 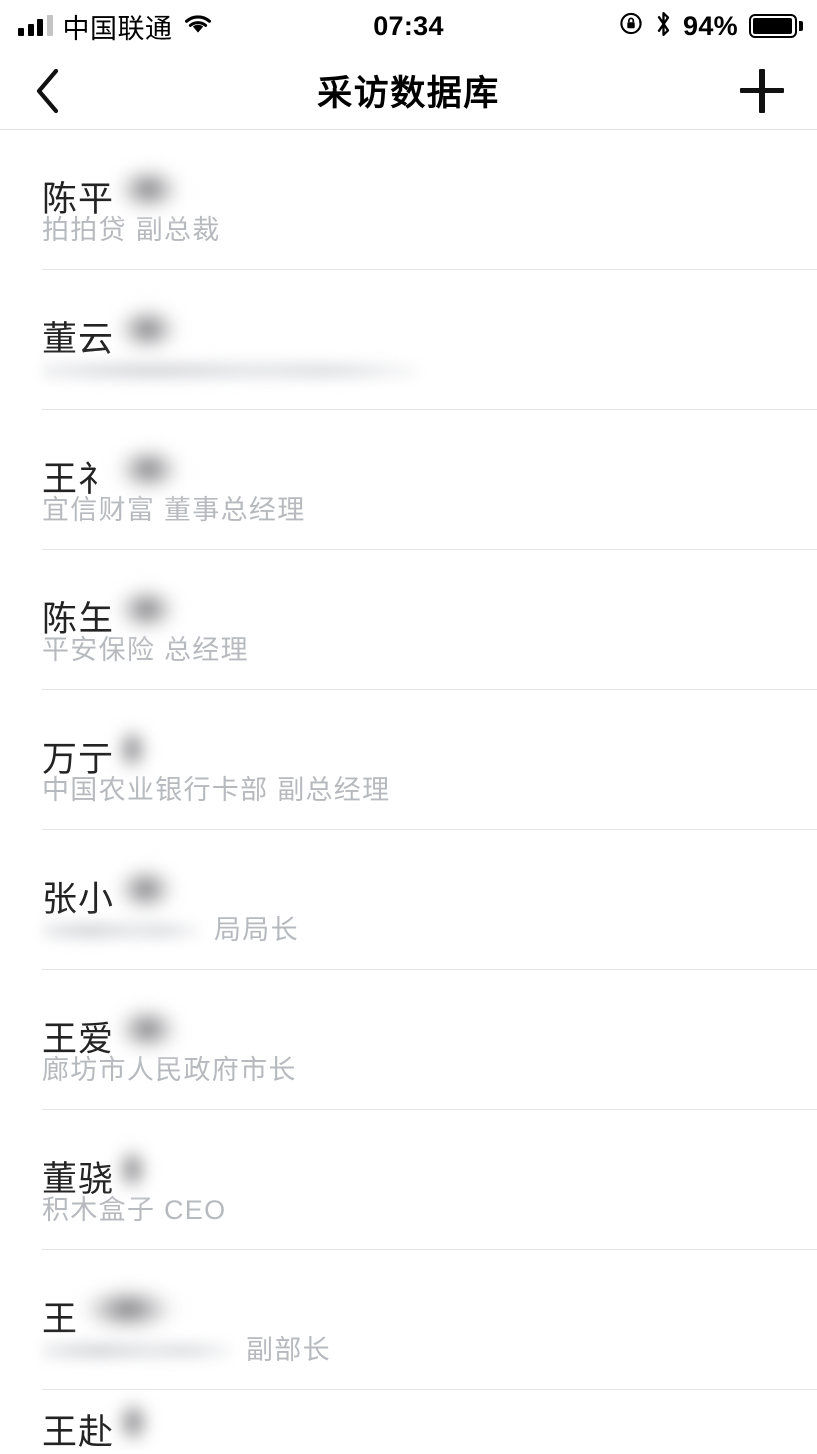 What do you see at coordinates (408, 93) in the screenshot?
I see `page-title: 采访数据库` at bounding box center [408, 93].